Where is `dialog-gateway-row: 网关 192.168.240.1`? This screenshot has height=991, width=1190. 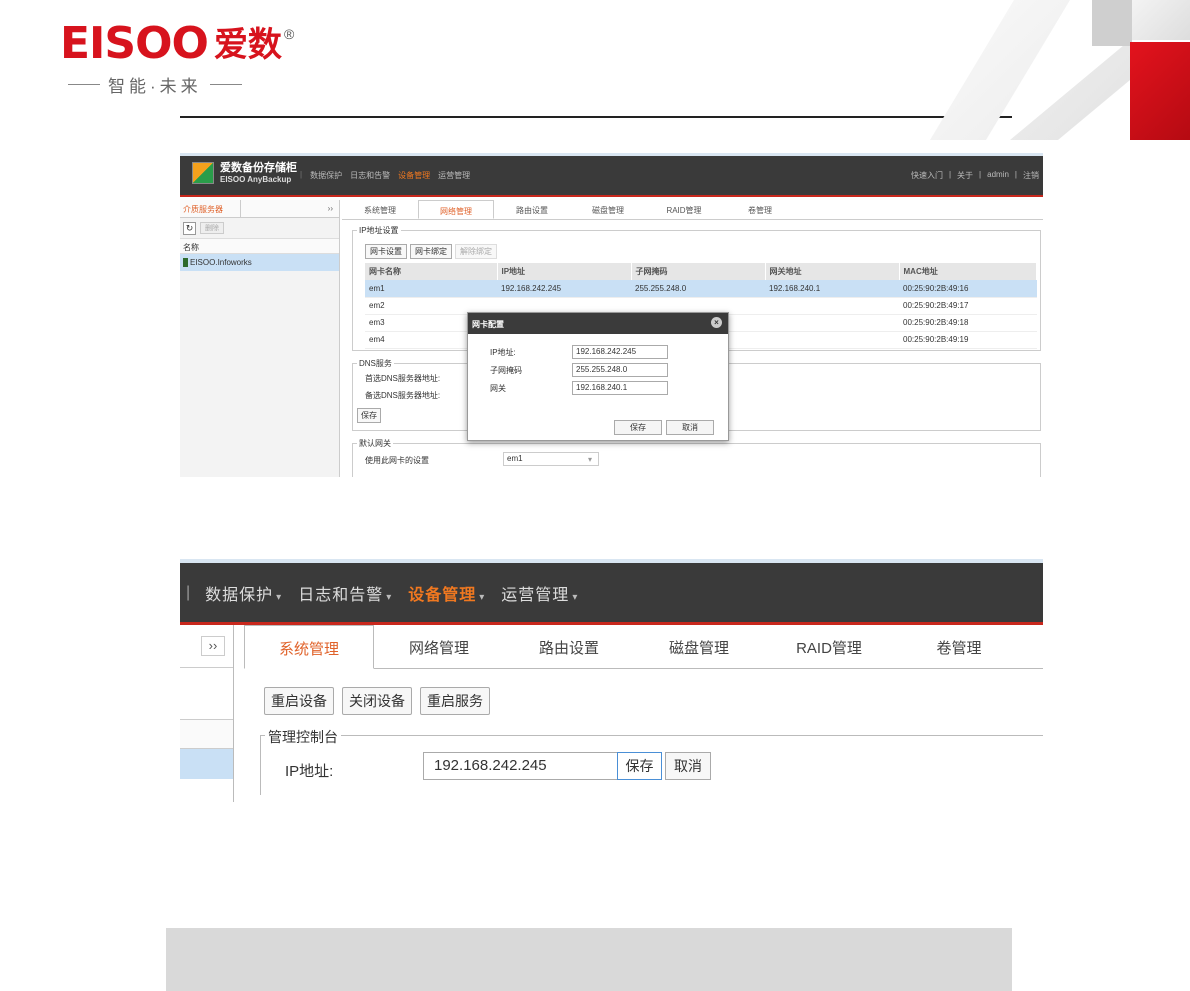 dialog-gateway-row: 网关 192.168.240.1 is located at coordinates (579, 388).